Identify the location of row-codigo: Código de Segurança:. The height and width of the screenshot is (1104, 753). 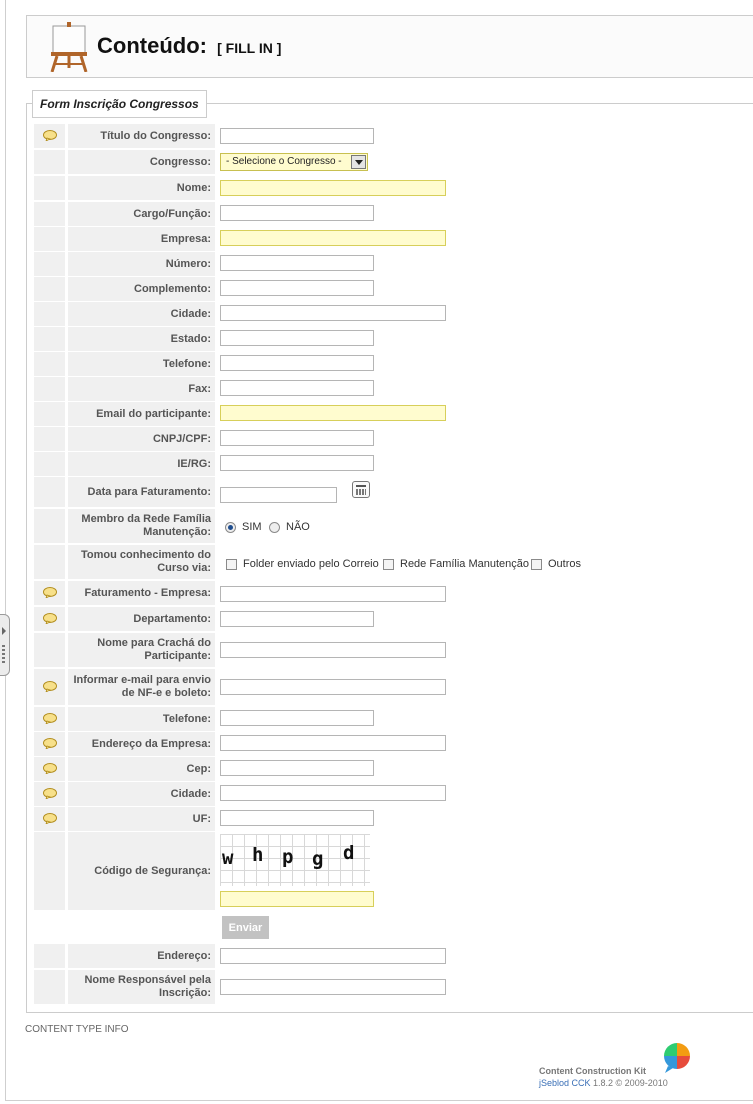
(125, 871).